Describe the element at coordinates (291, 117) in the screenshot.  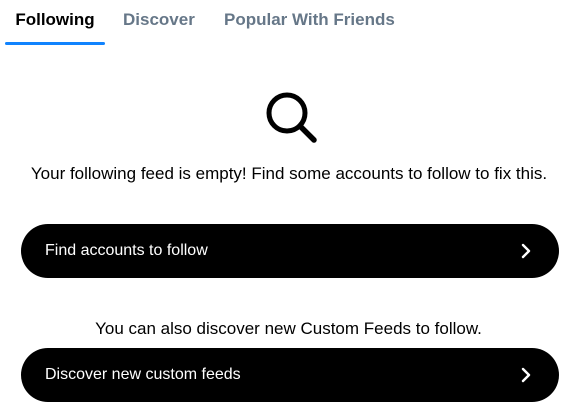
I see `search-icon` at that location.